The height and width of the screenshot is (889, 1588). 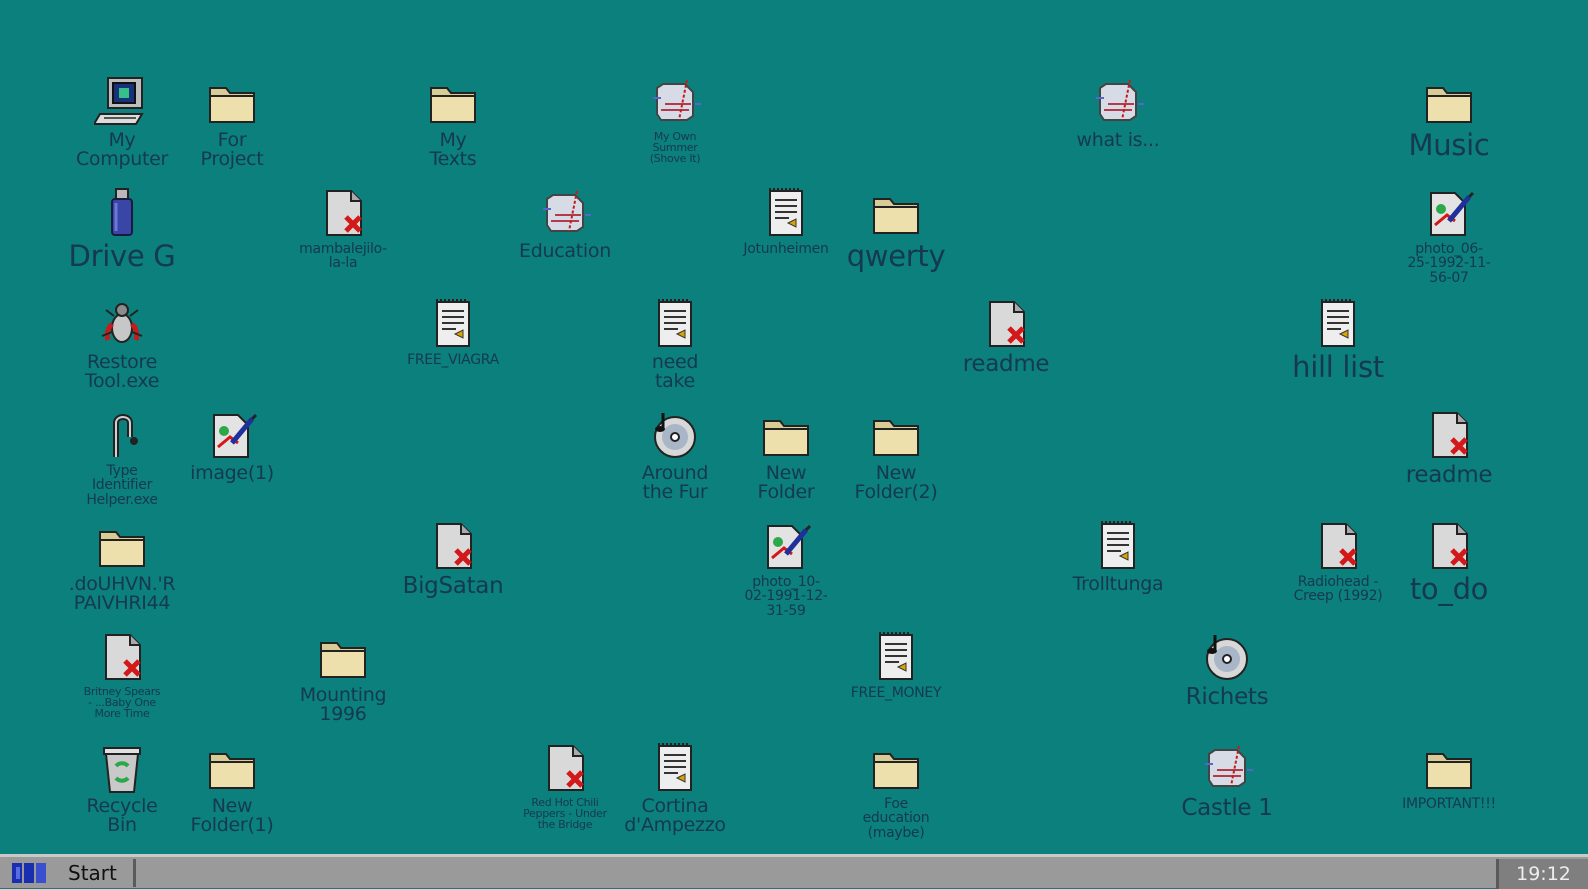 What do you see at coordinates (122, 150) in the screenshot?
I see `desktop-icon-label: My Computer` at bounding box center [122, 150].